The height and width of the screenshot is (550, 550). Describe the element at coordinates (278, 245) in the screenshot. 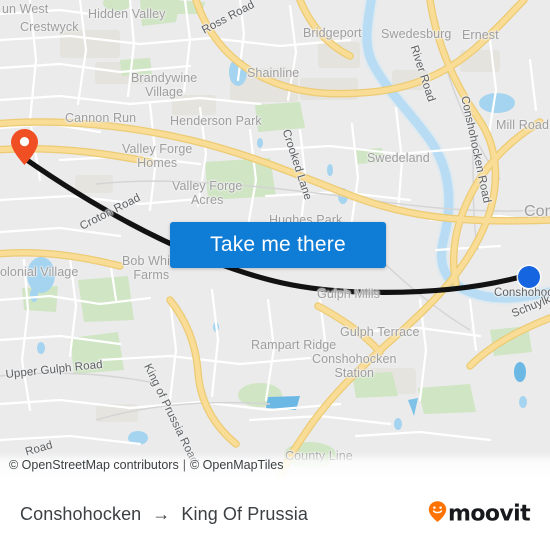

I see `take-me-there-button: Take me there` at that location.